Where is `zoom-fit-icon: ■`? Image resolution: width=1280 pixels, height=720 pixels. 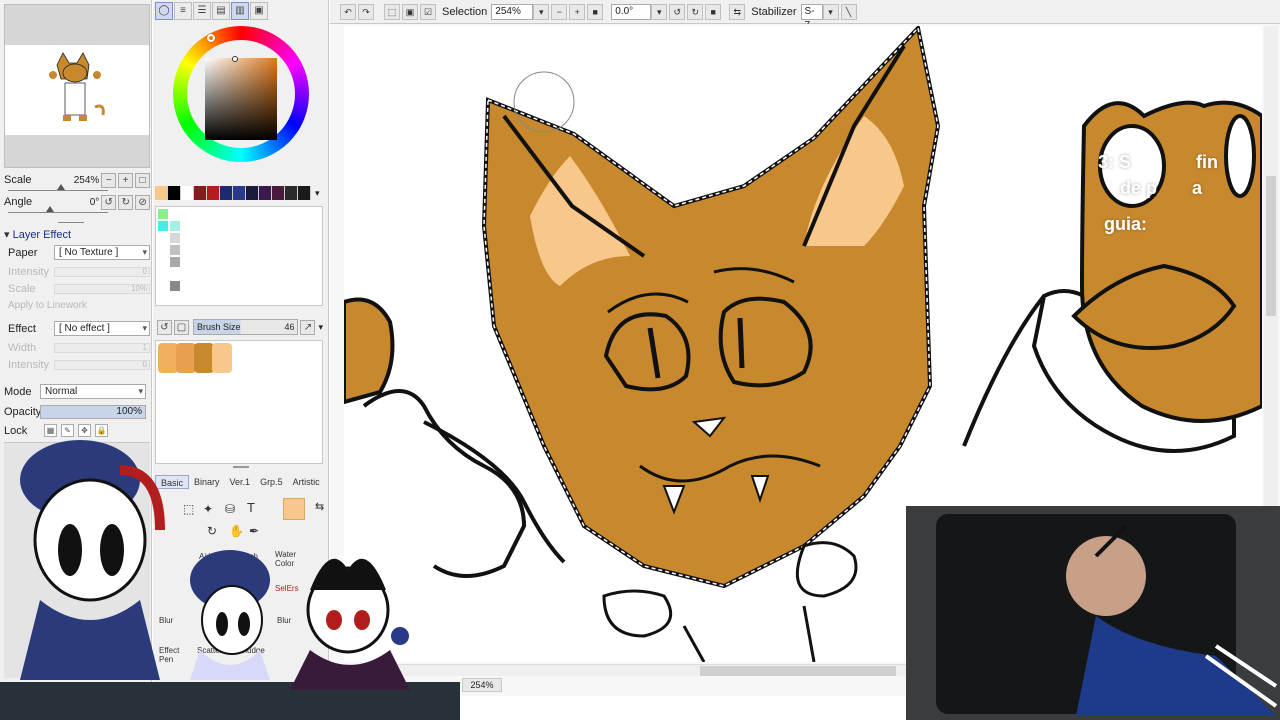 zoom-fit-icon: ■ is located at coordinates (595, 11).